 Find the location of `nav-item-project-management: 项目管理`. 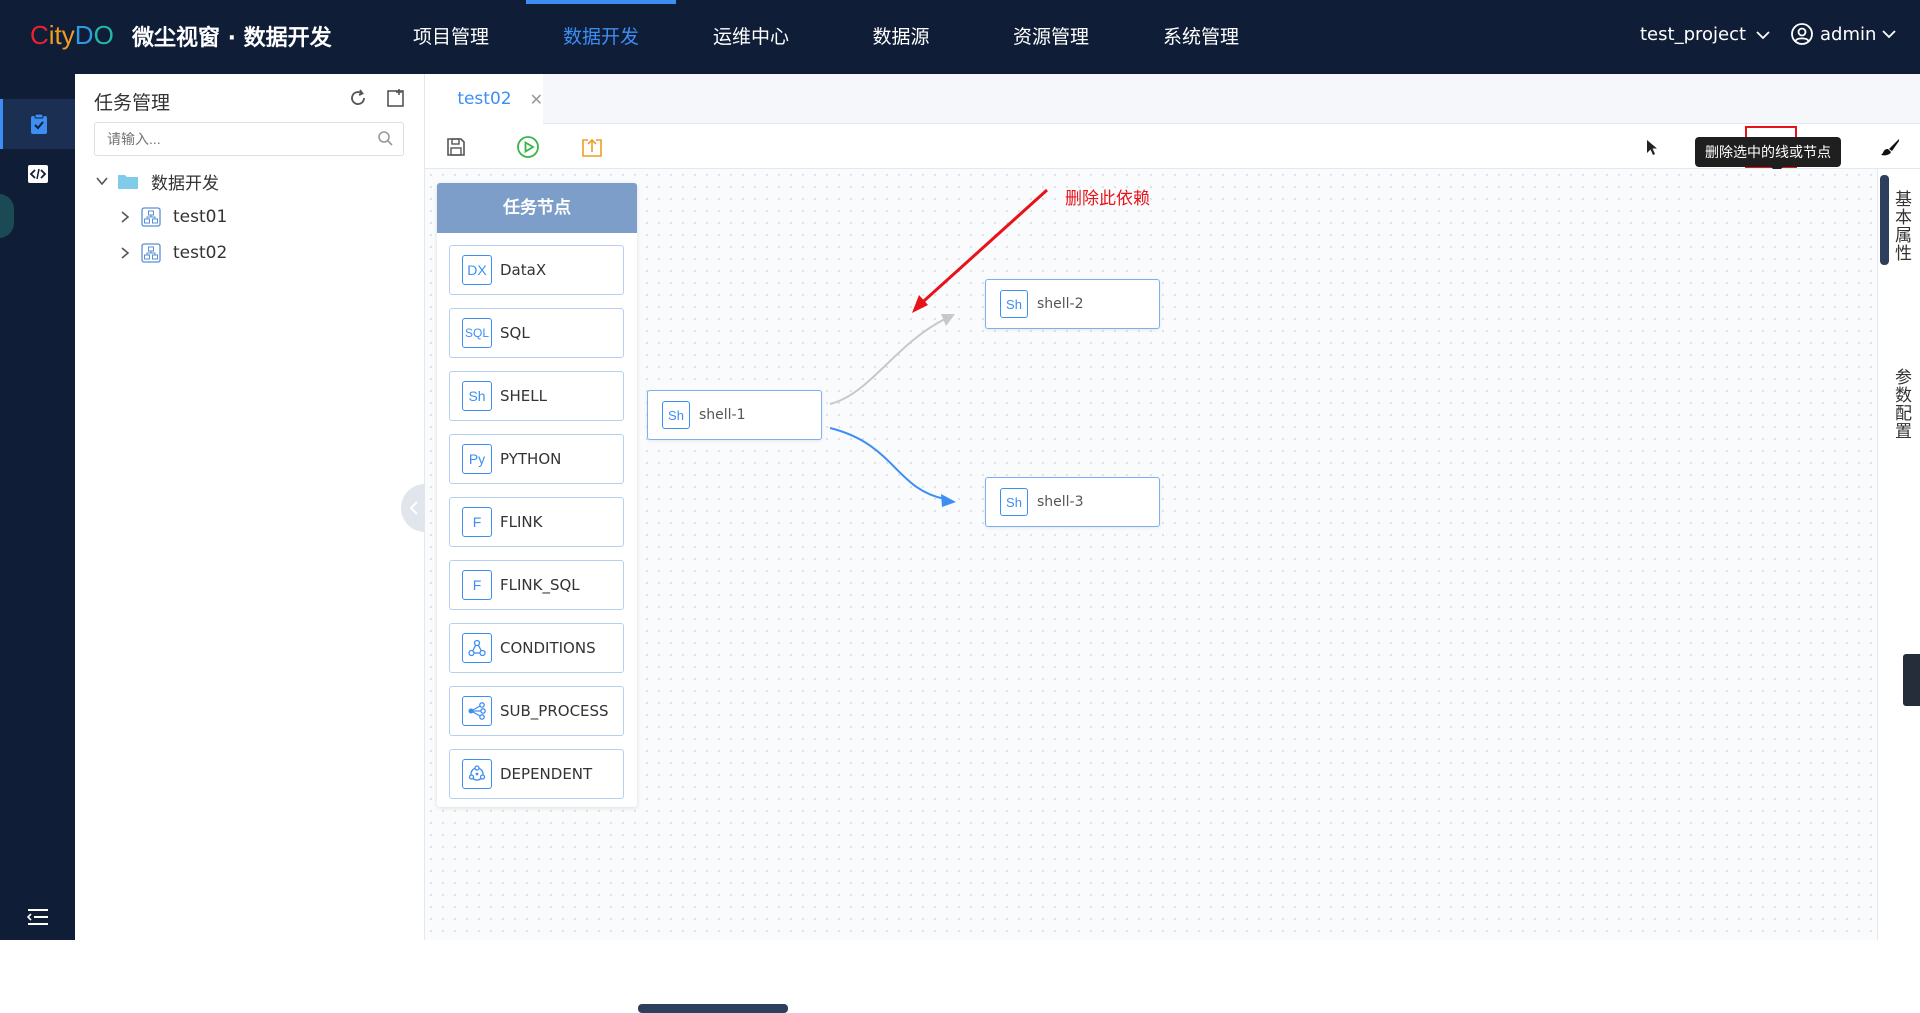

nav-item-project-management: 项目管理 is located at coordinates (451, 37).